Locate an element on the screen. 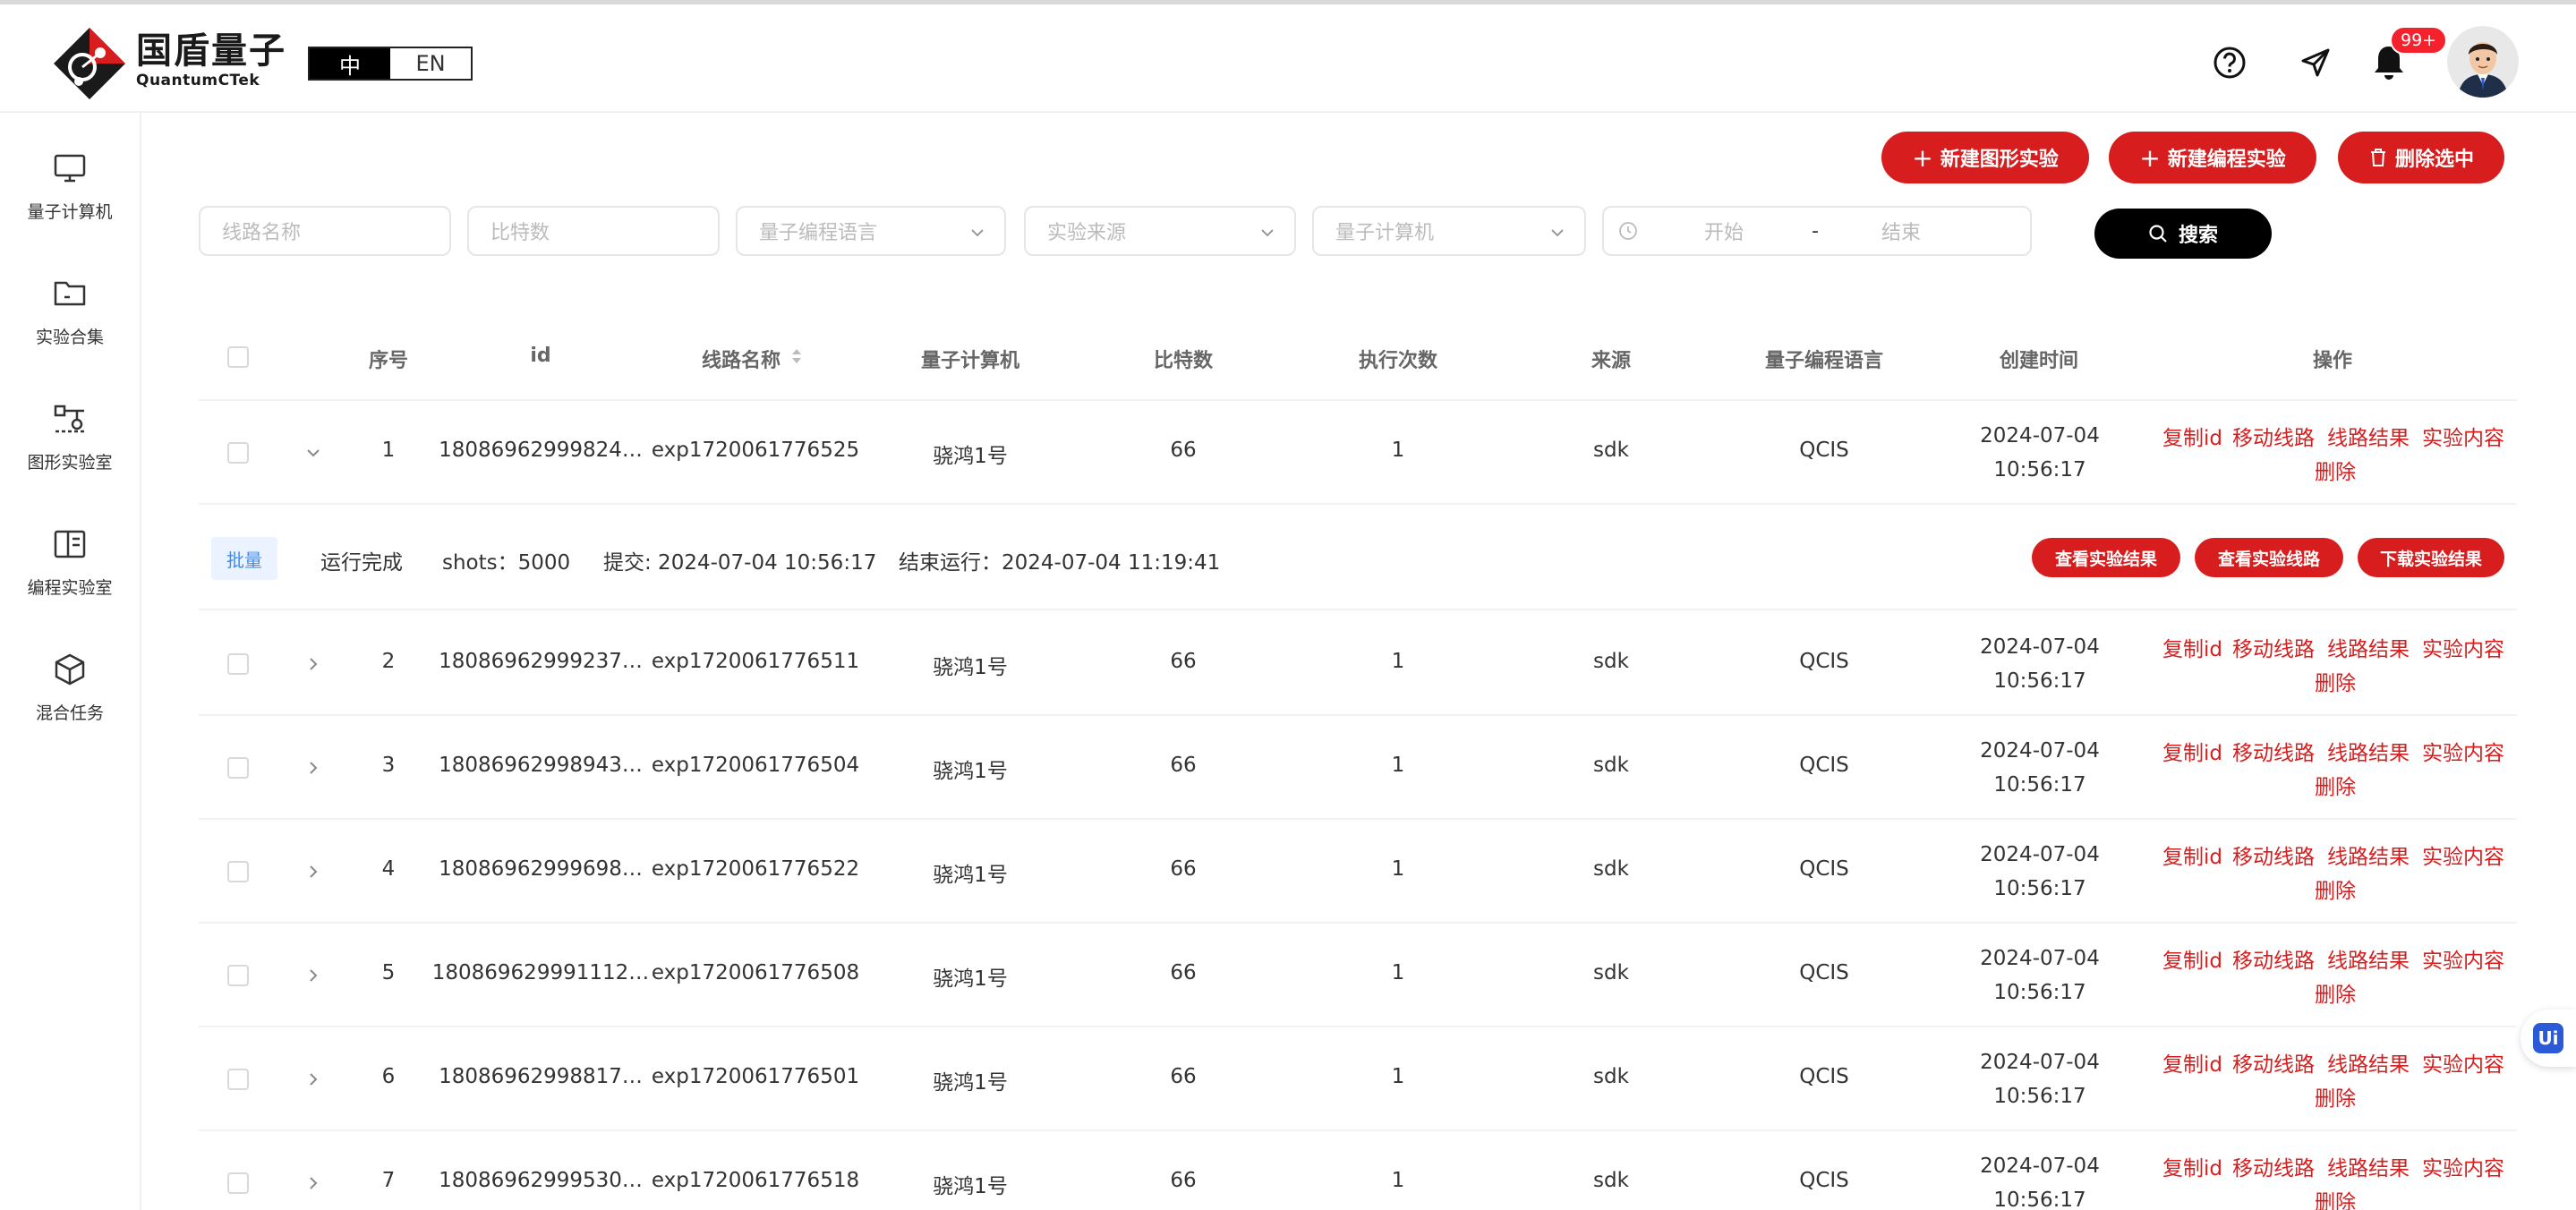  cell-name: exp1720061776522 is located at coordinates (755, 869).